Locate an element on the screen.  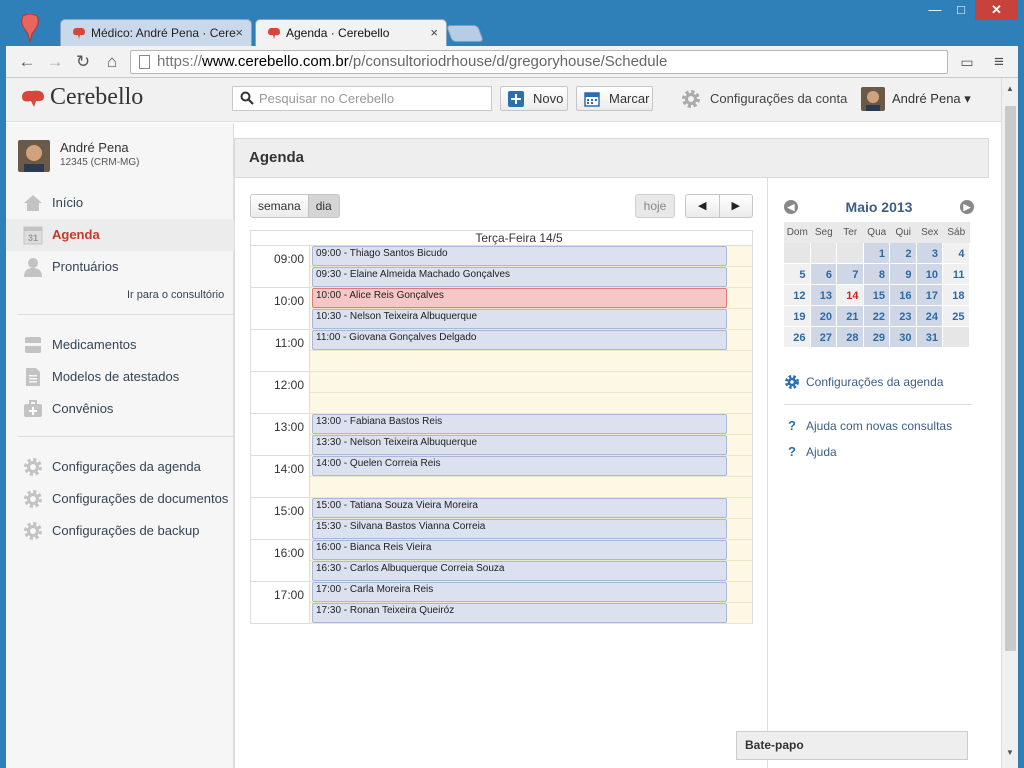
help-link: ? Ajuda is located at coordinates (810, 452).